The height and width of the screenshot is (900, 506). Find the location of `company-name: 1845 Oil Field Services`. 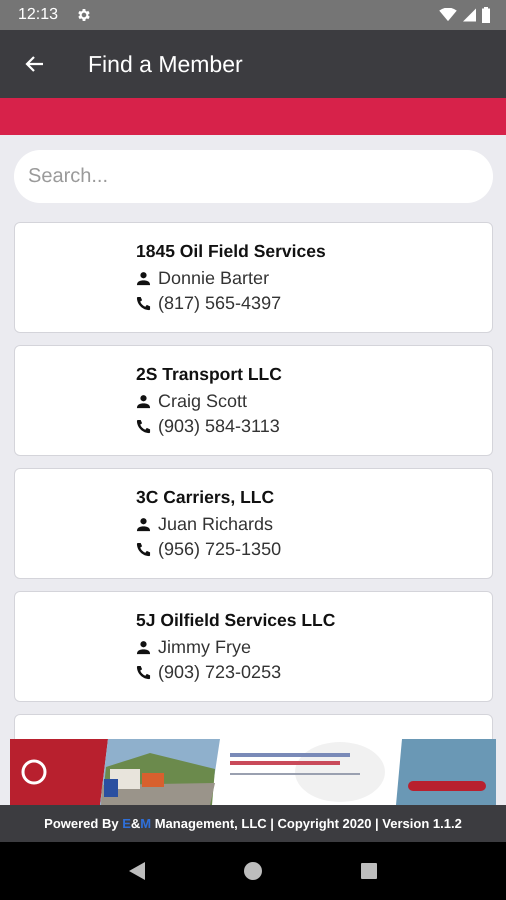

company-name: 1845 Oil Field Services is located at coordinates (231, 251).